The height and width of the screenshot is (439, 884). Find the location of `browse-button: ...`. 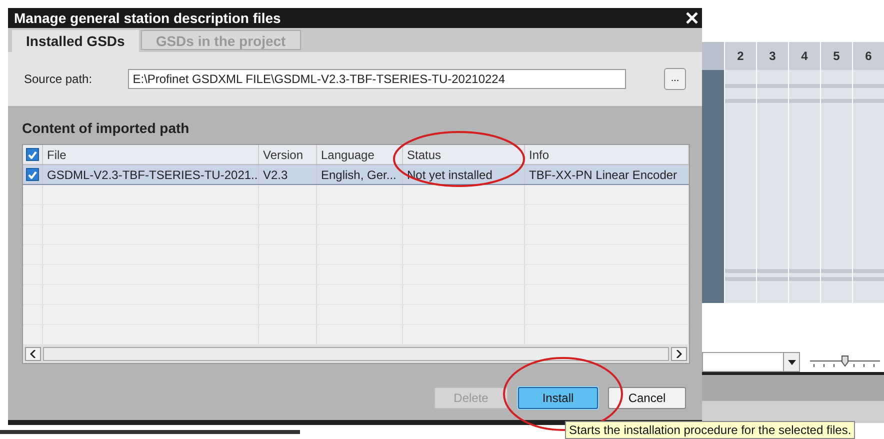

browse-button: ... is located at coordinates (675, 79).